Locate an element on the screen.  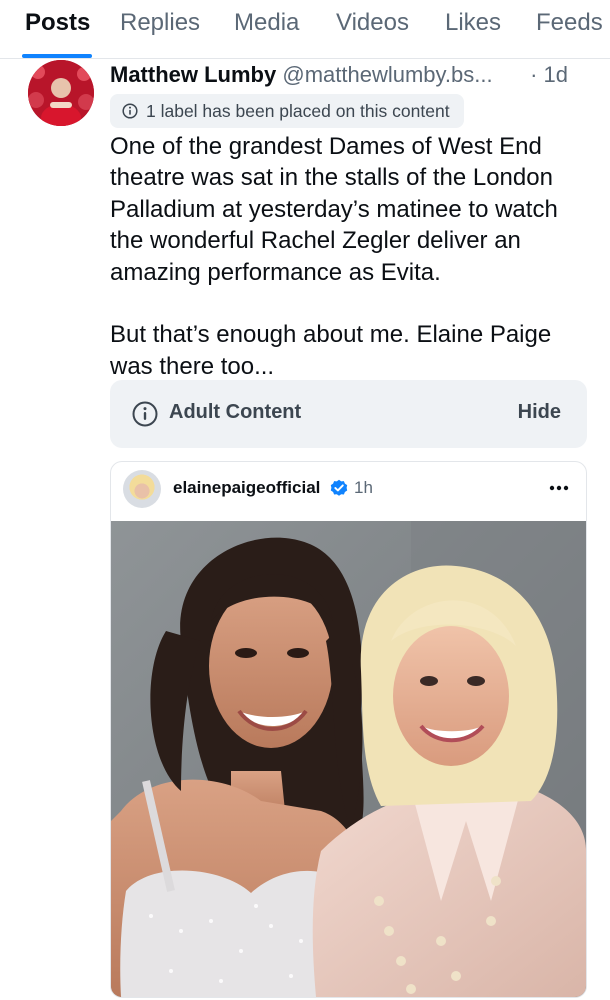
tab-replies: Replies is located at coordinates (160, 23).